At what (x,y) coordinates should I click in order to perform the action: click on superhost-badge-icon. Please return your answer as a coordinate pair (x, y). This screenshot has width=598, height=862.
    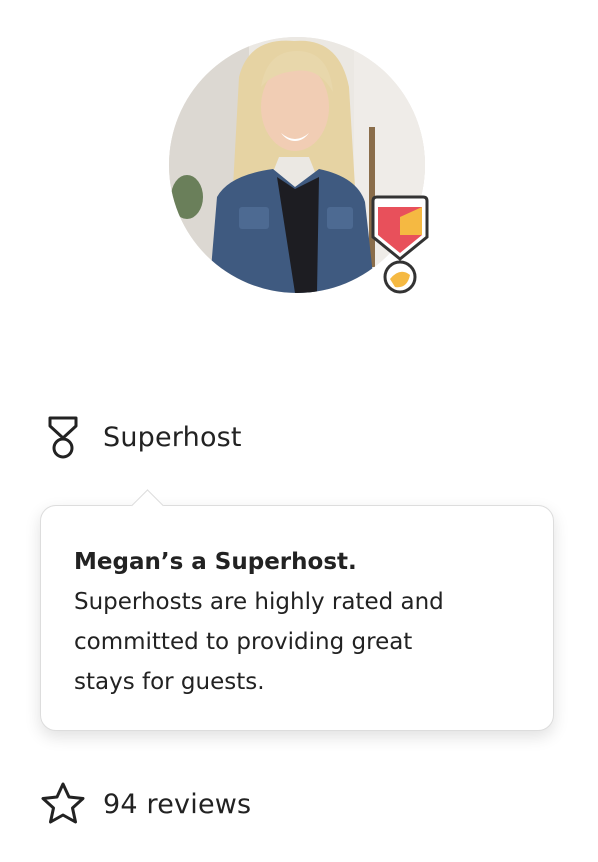
    Looking at the image, I should click on (400, 247).